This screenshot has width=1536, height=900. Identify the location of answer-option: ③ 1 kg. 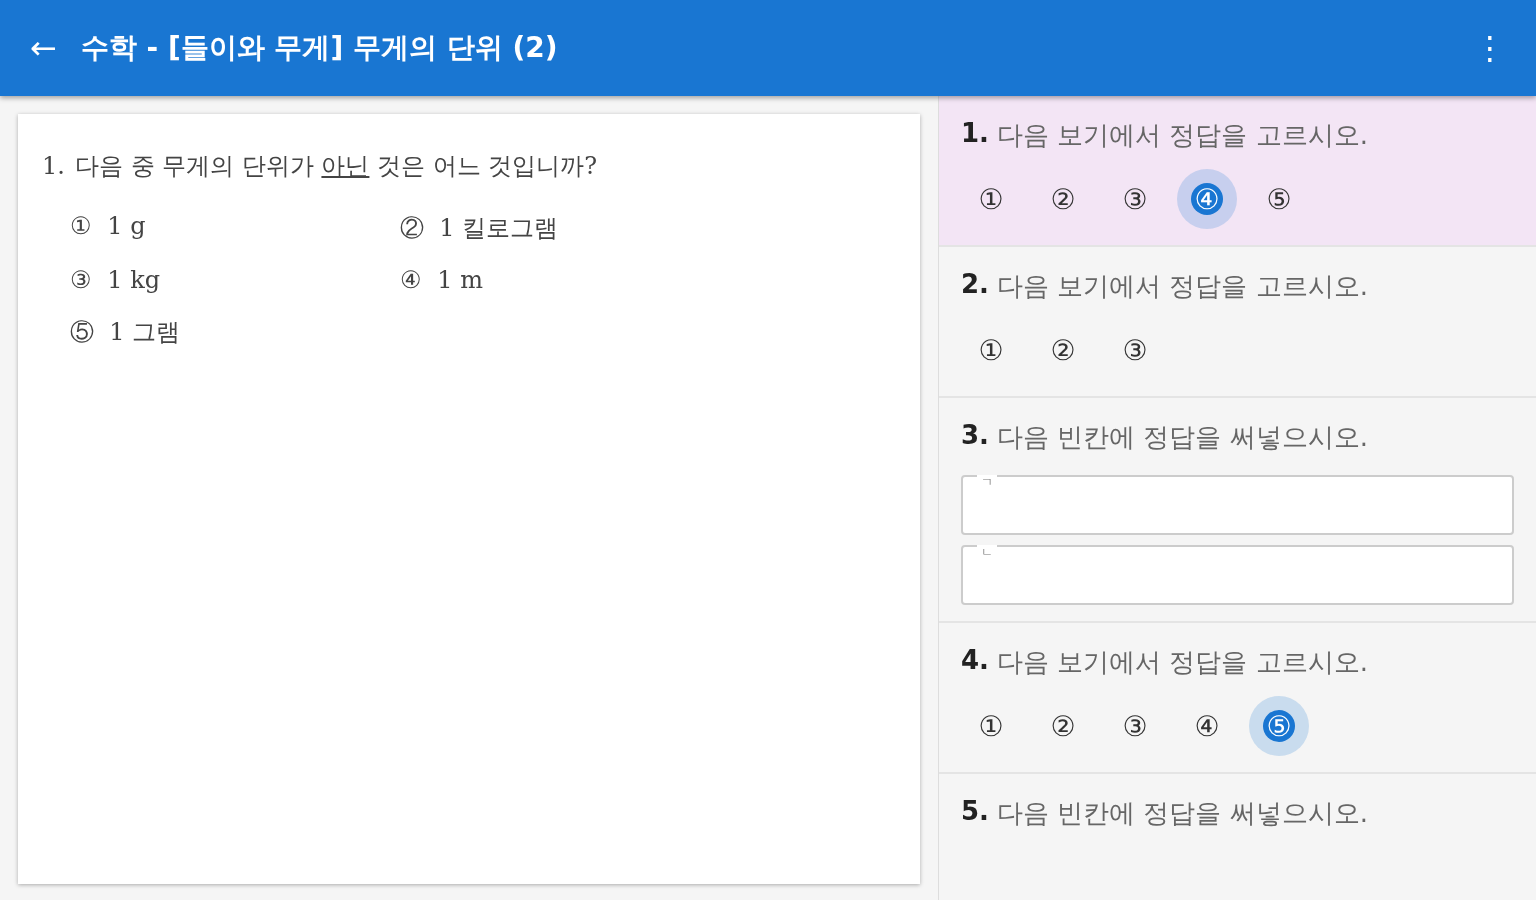
(235, 280).